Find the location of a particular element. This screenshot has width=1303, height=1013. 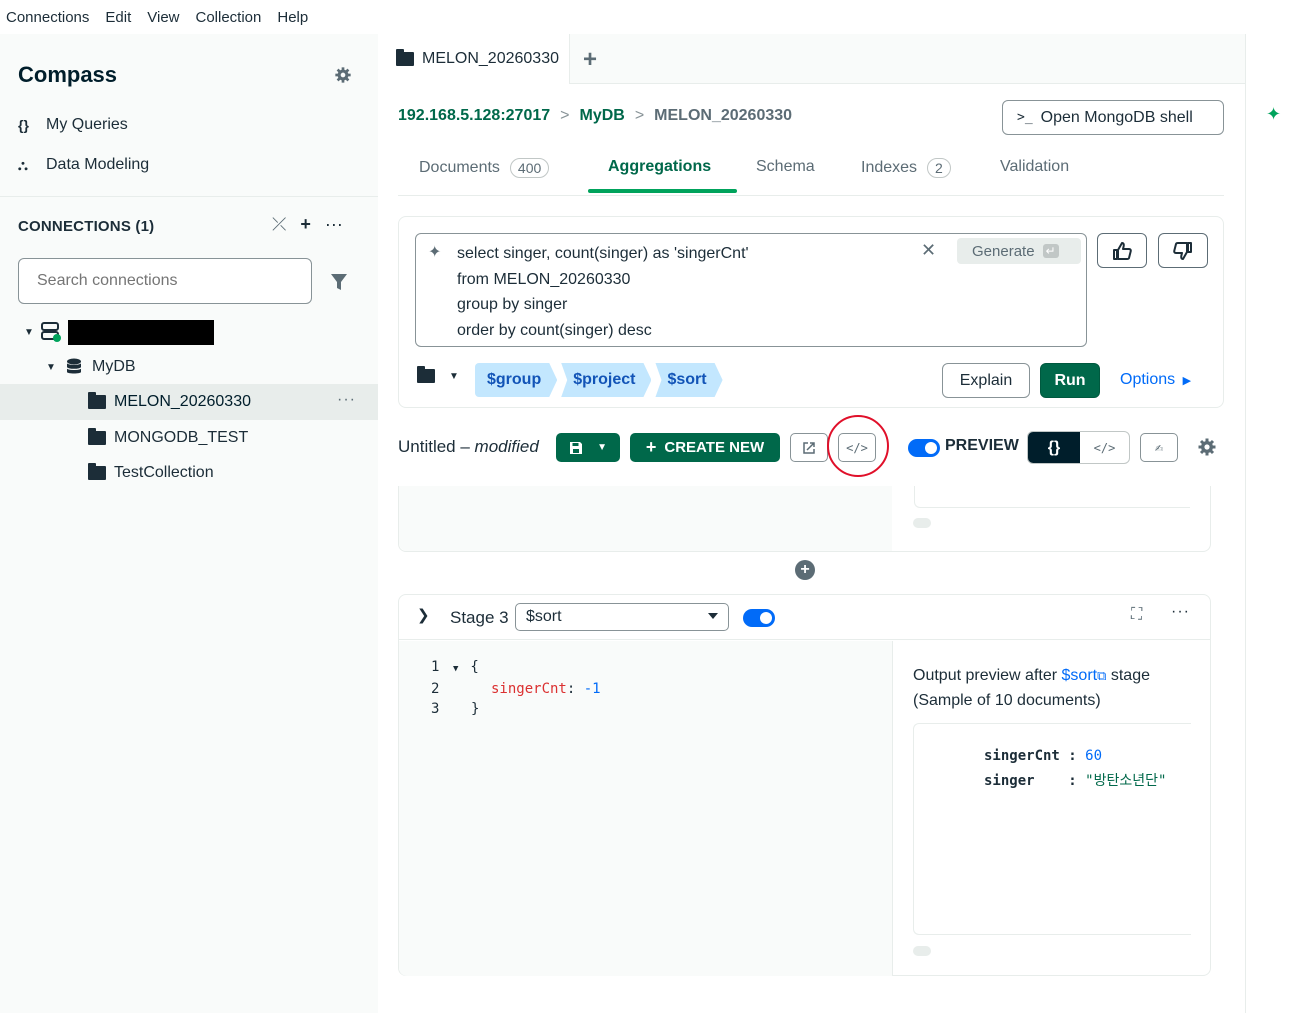

preview-toggle is located at coordinates (924, 448).